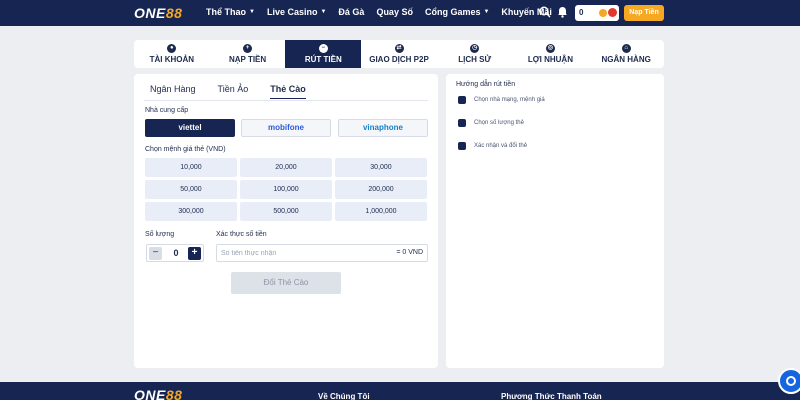 This screenshot has height=400, width=800. What do you see at coordinates (296, 253) in the screenshot?
I see `amount-input` at bounding box center [296, 253].